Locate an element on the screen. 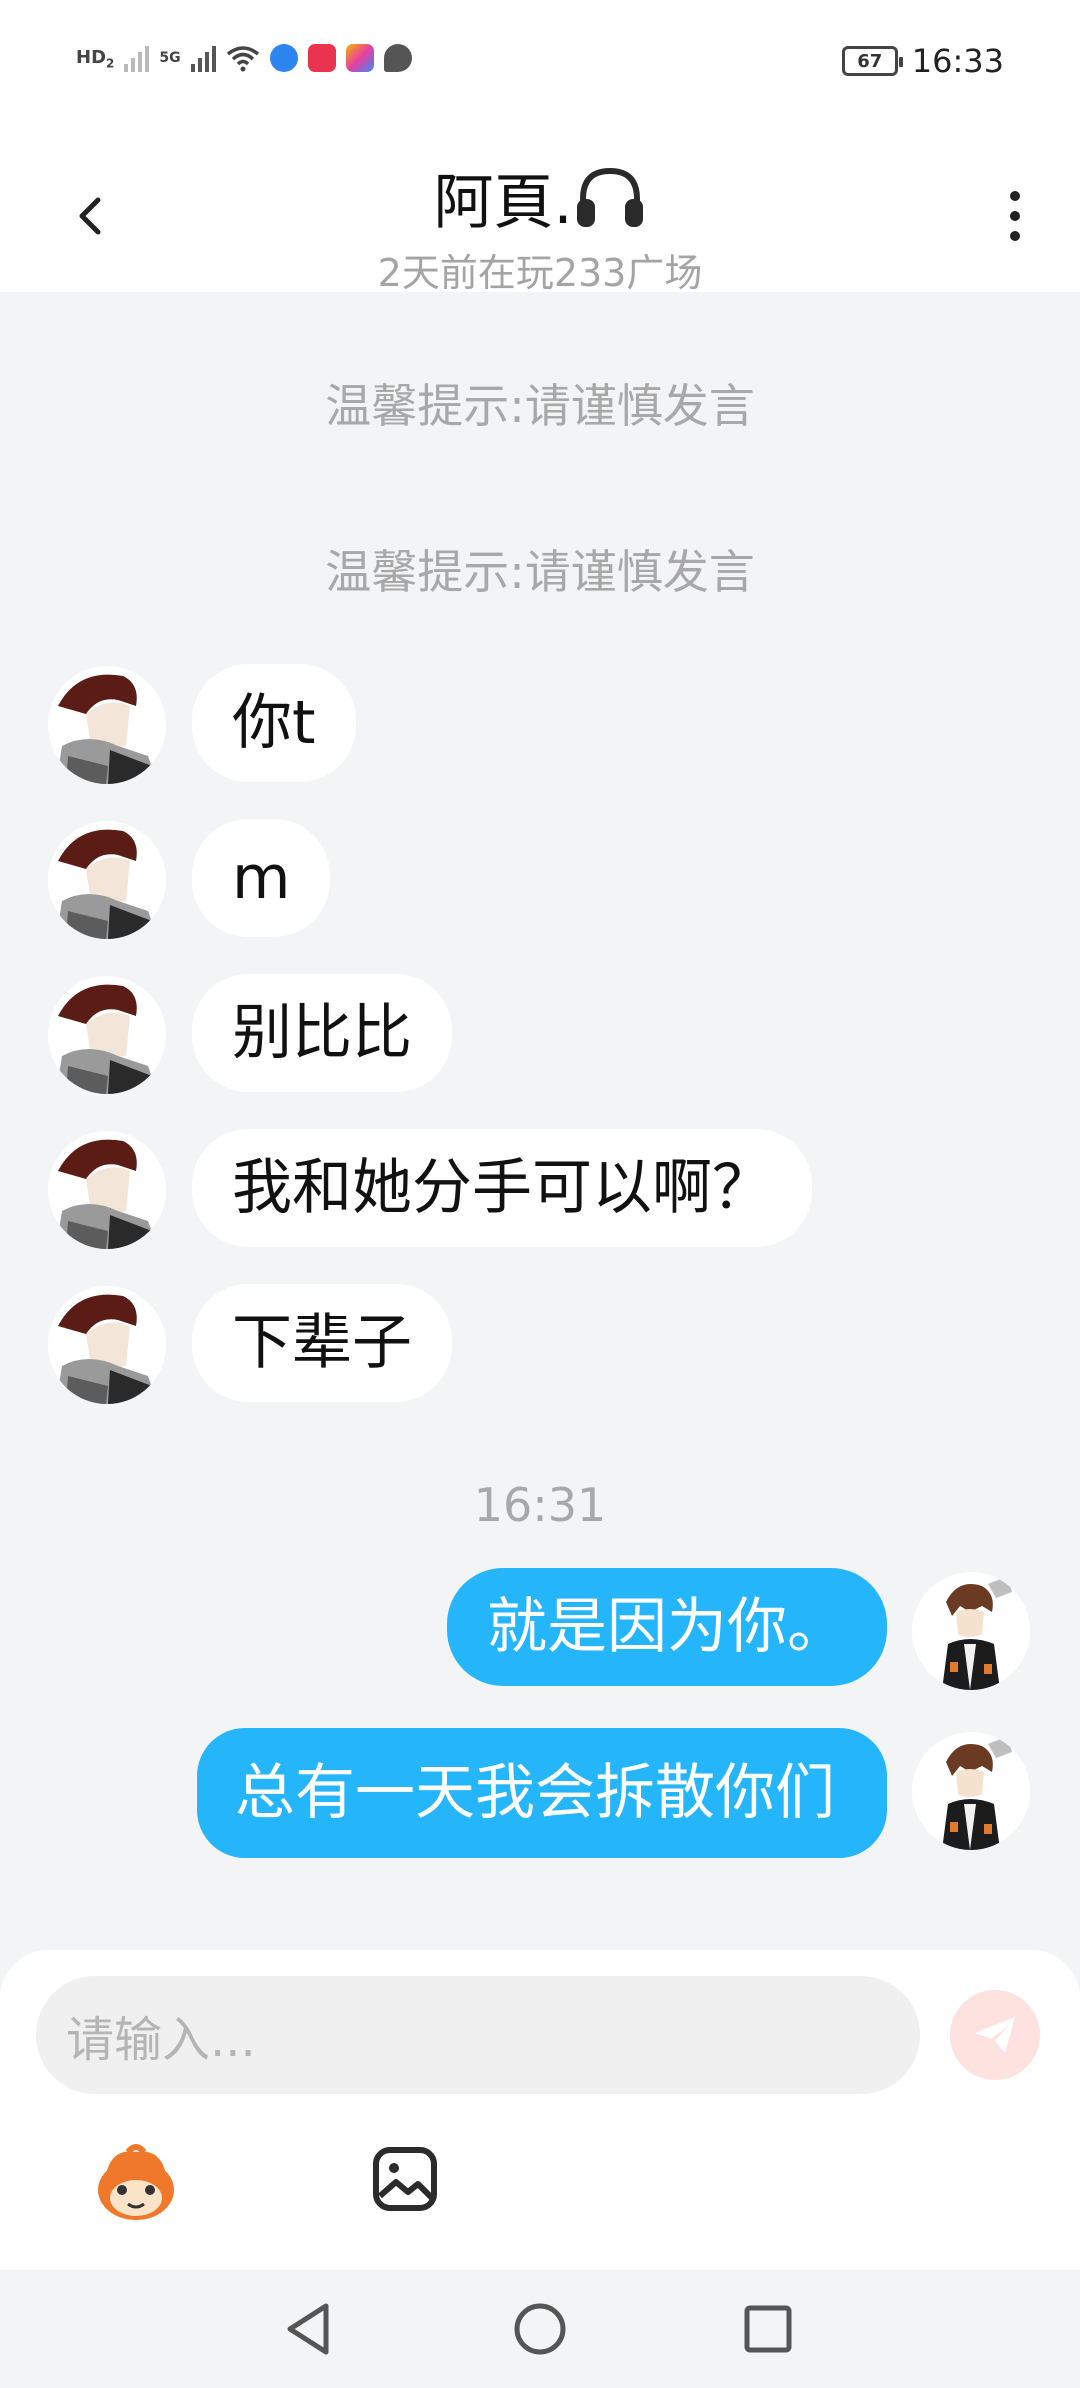  chat-header: 阿頁. 2天前在玩233广场 is located at coordinates (540, 212).